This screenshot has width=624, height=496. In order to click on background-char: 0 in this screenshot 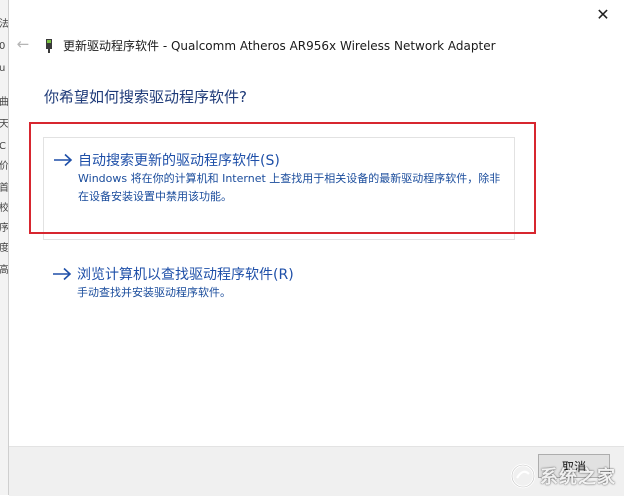, I will do `click(2, 47)`.